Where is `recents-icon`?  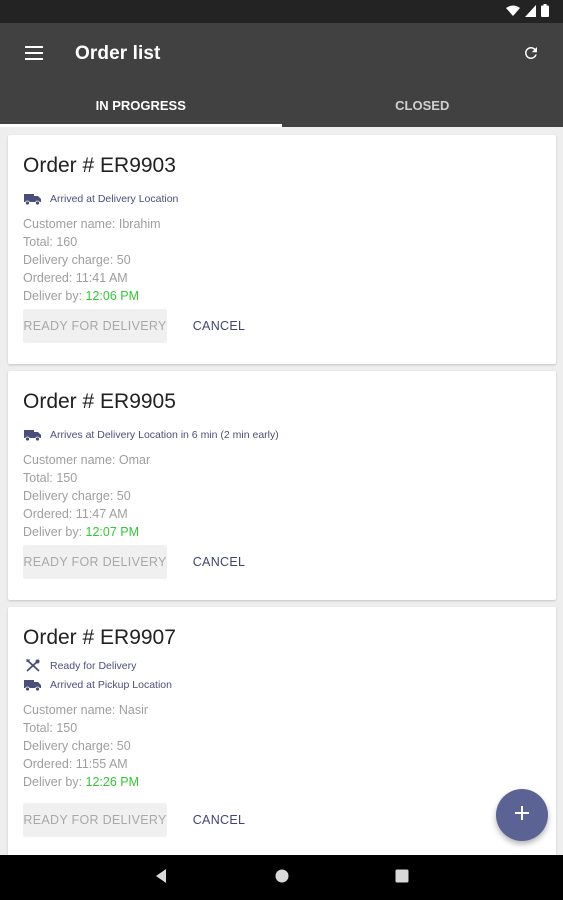
recents-icon is located at coordinates (402, 878).